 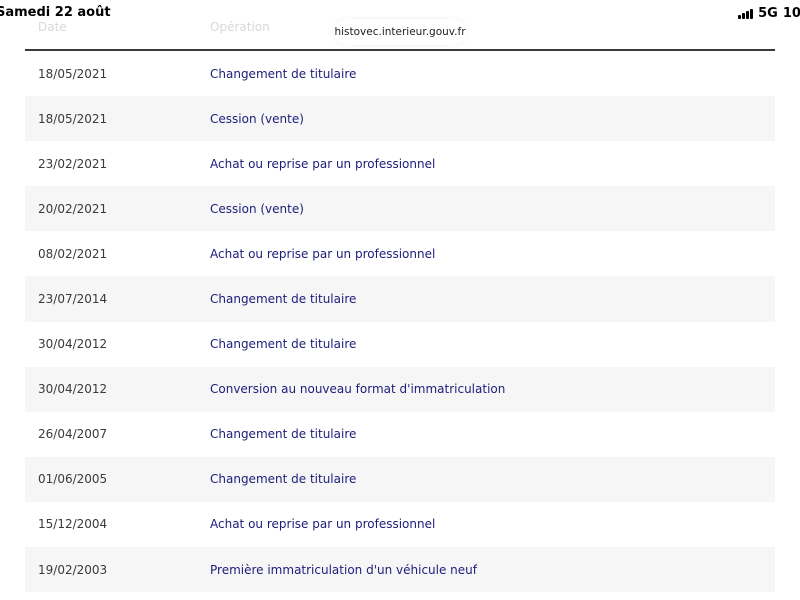 What do you see at coordinates (240, 27) in the screenshot?
I see `header-operation: Opération` at bounding box center [240, 27].